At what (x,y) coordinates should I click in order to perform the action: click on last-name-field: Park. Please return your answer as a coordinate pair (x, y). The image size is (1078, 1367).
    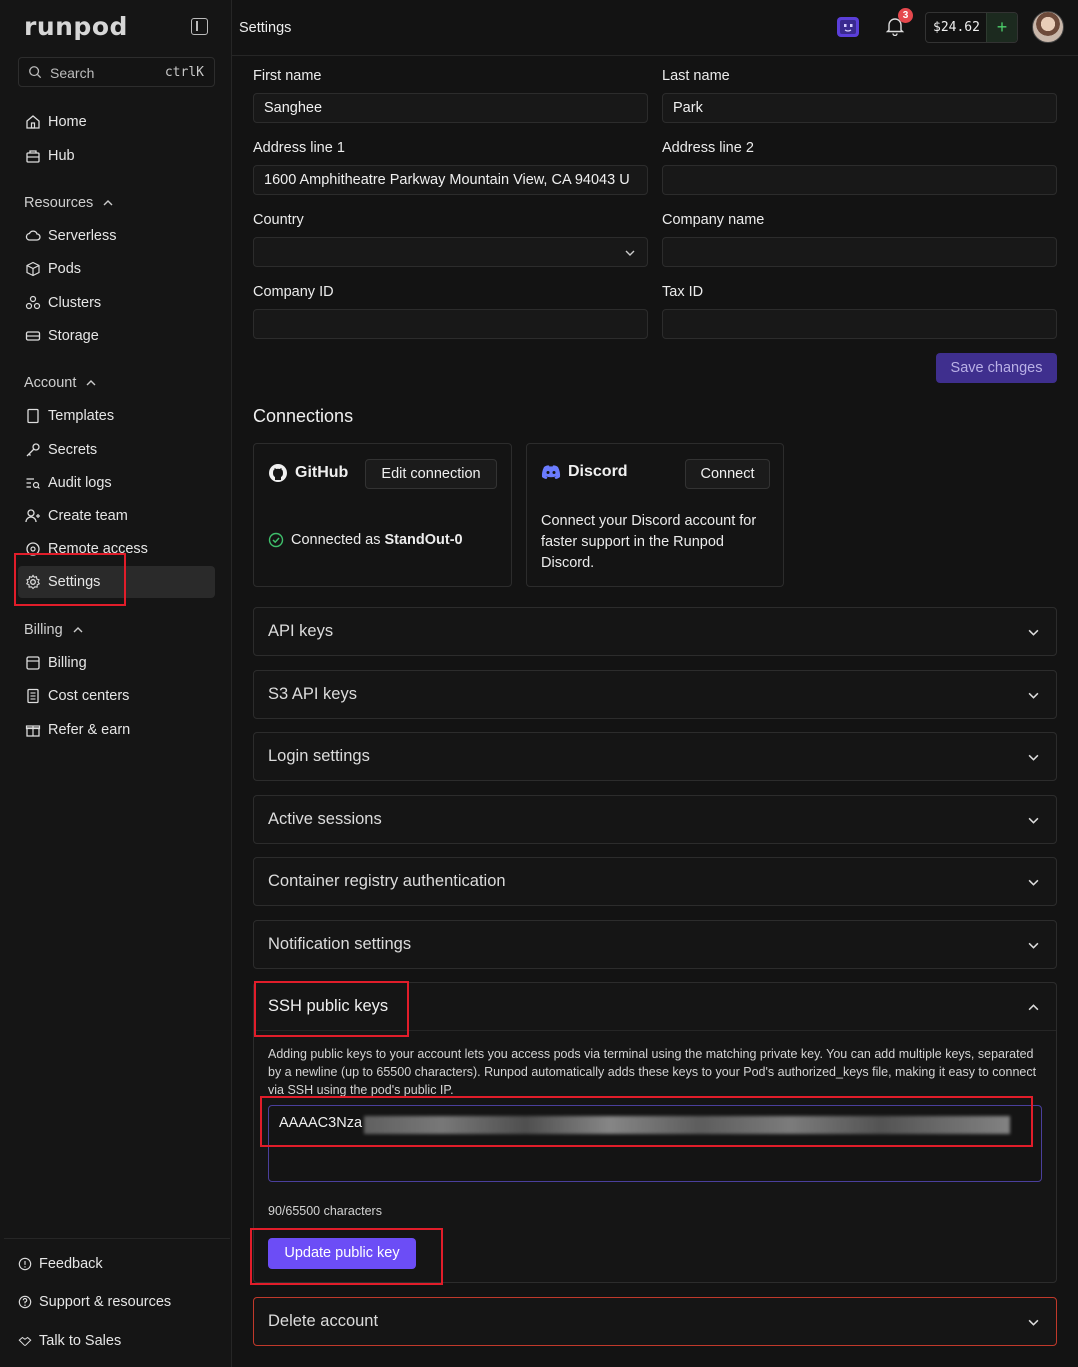
    Looking at the image, I should click on (859, 108).